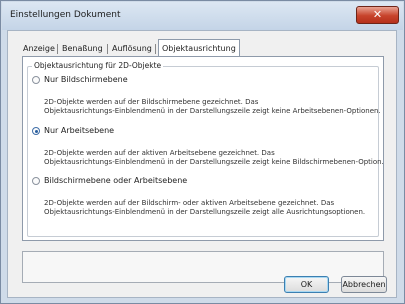  Describe the element at coordinates (98, 65) in the screenshot. I see `groupbox-legend: Objektausrichtung für 2D-Objekte` at that location.